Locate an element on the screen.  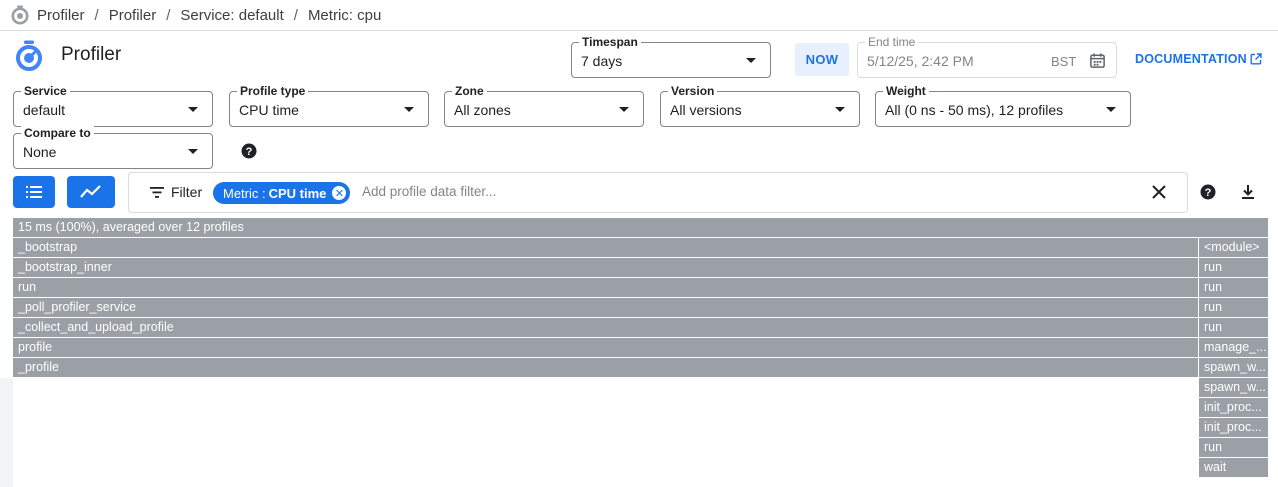
flame-frame: _poll_profiler_service is located at coordinates (605, 307).